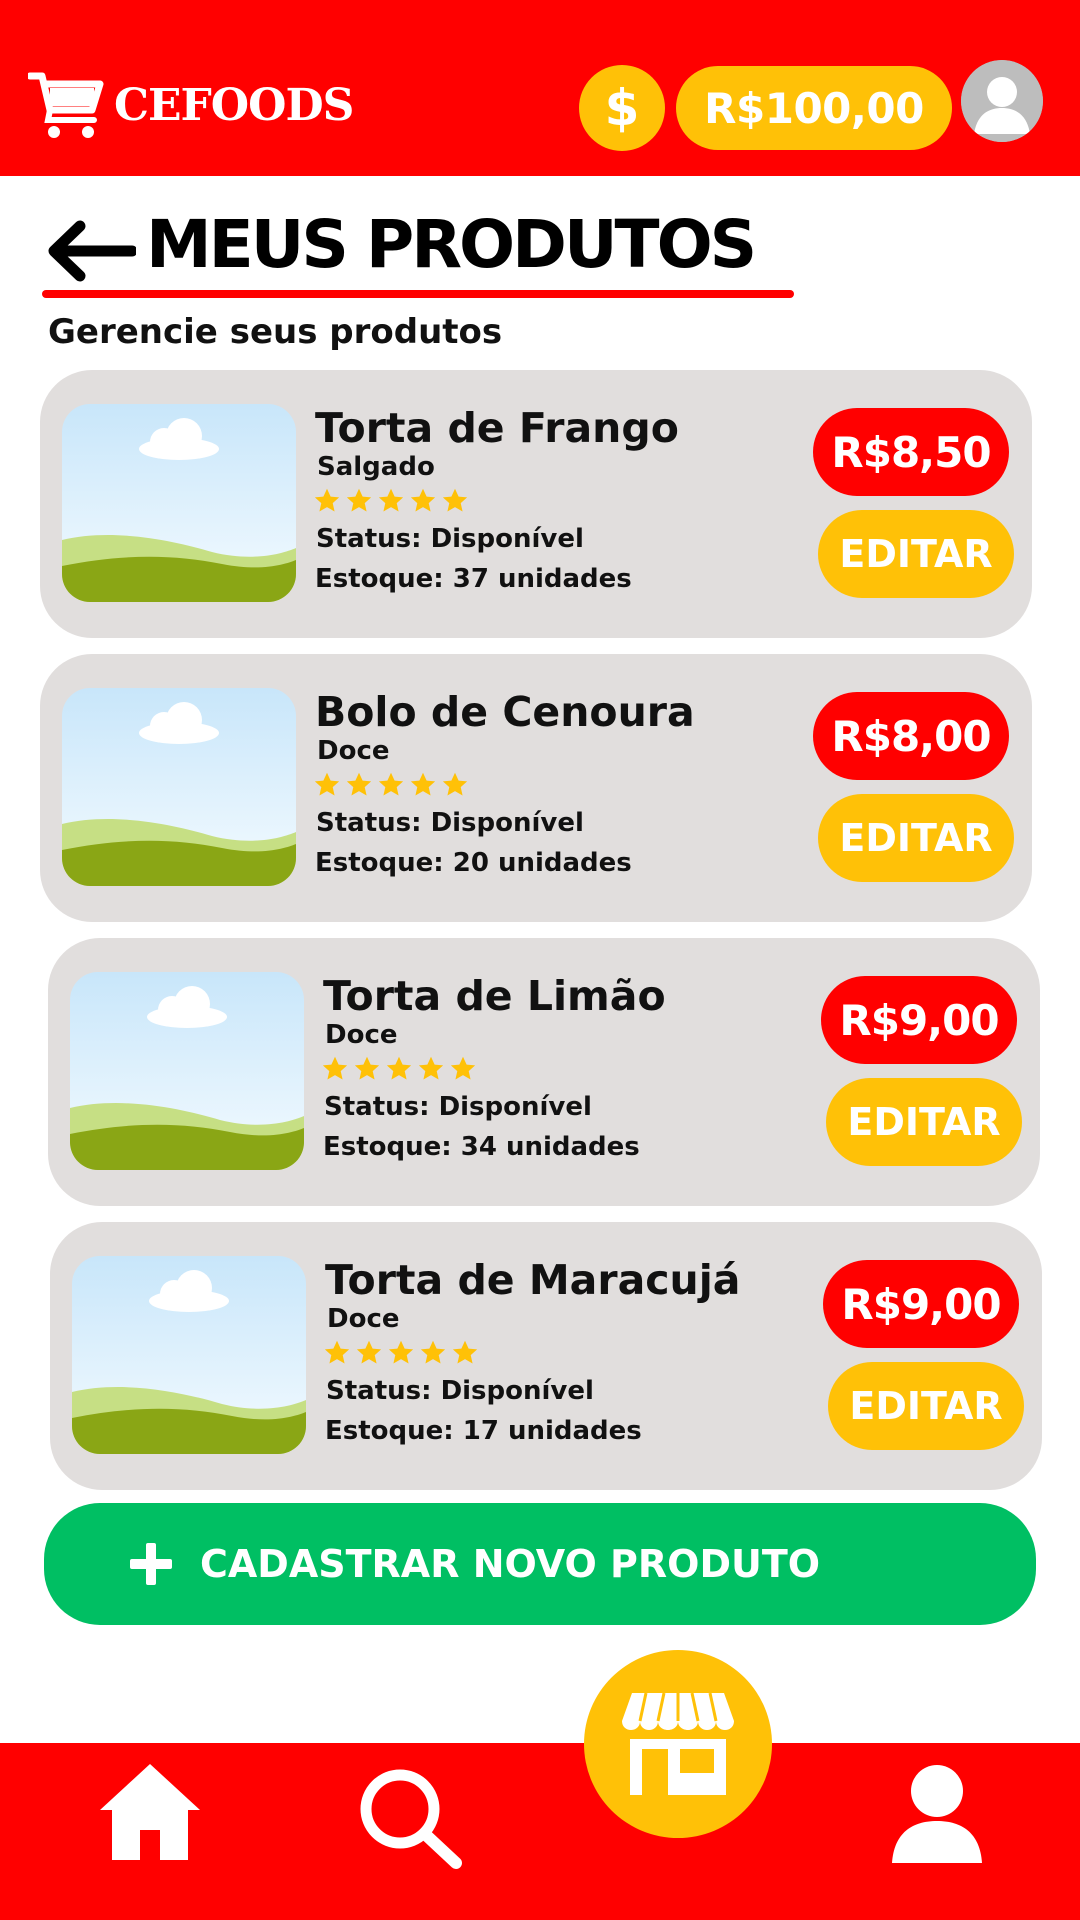  Describe the element at coordinates (494, 996) in the screenshot. I see `product-name: Torta de Limão` at that location.